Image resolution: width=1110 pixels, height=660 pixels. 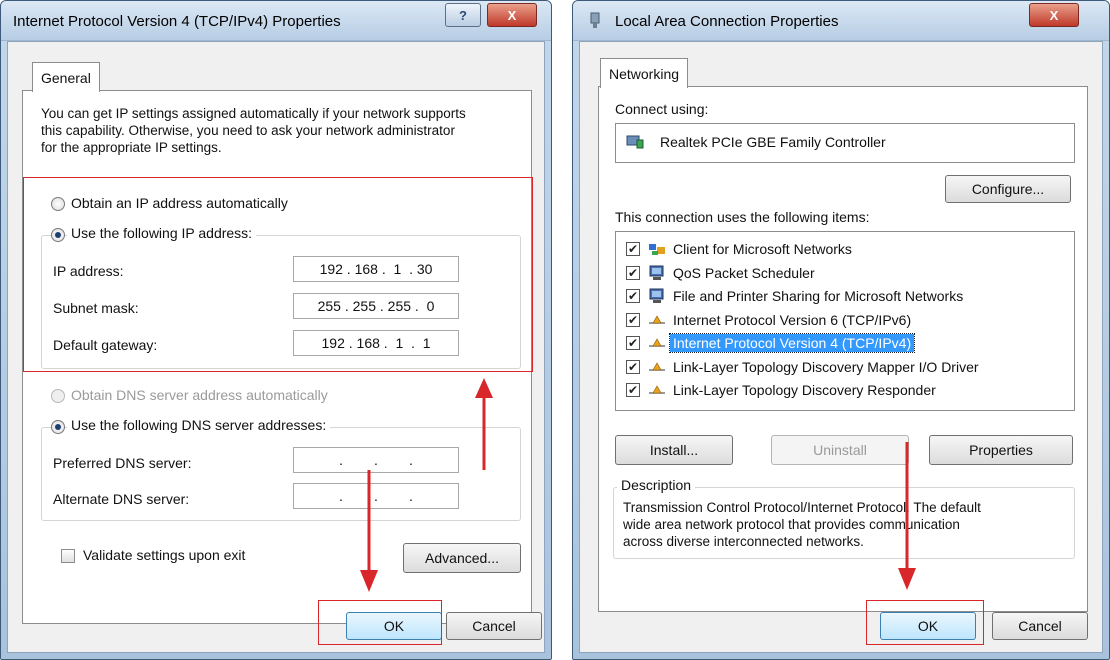 I want to click on tab-general: General, so click(x=66, y=77).